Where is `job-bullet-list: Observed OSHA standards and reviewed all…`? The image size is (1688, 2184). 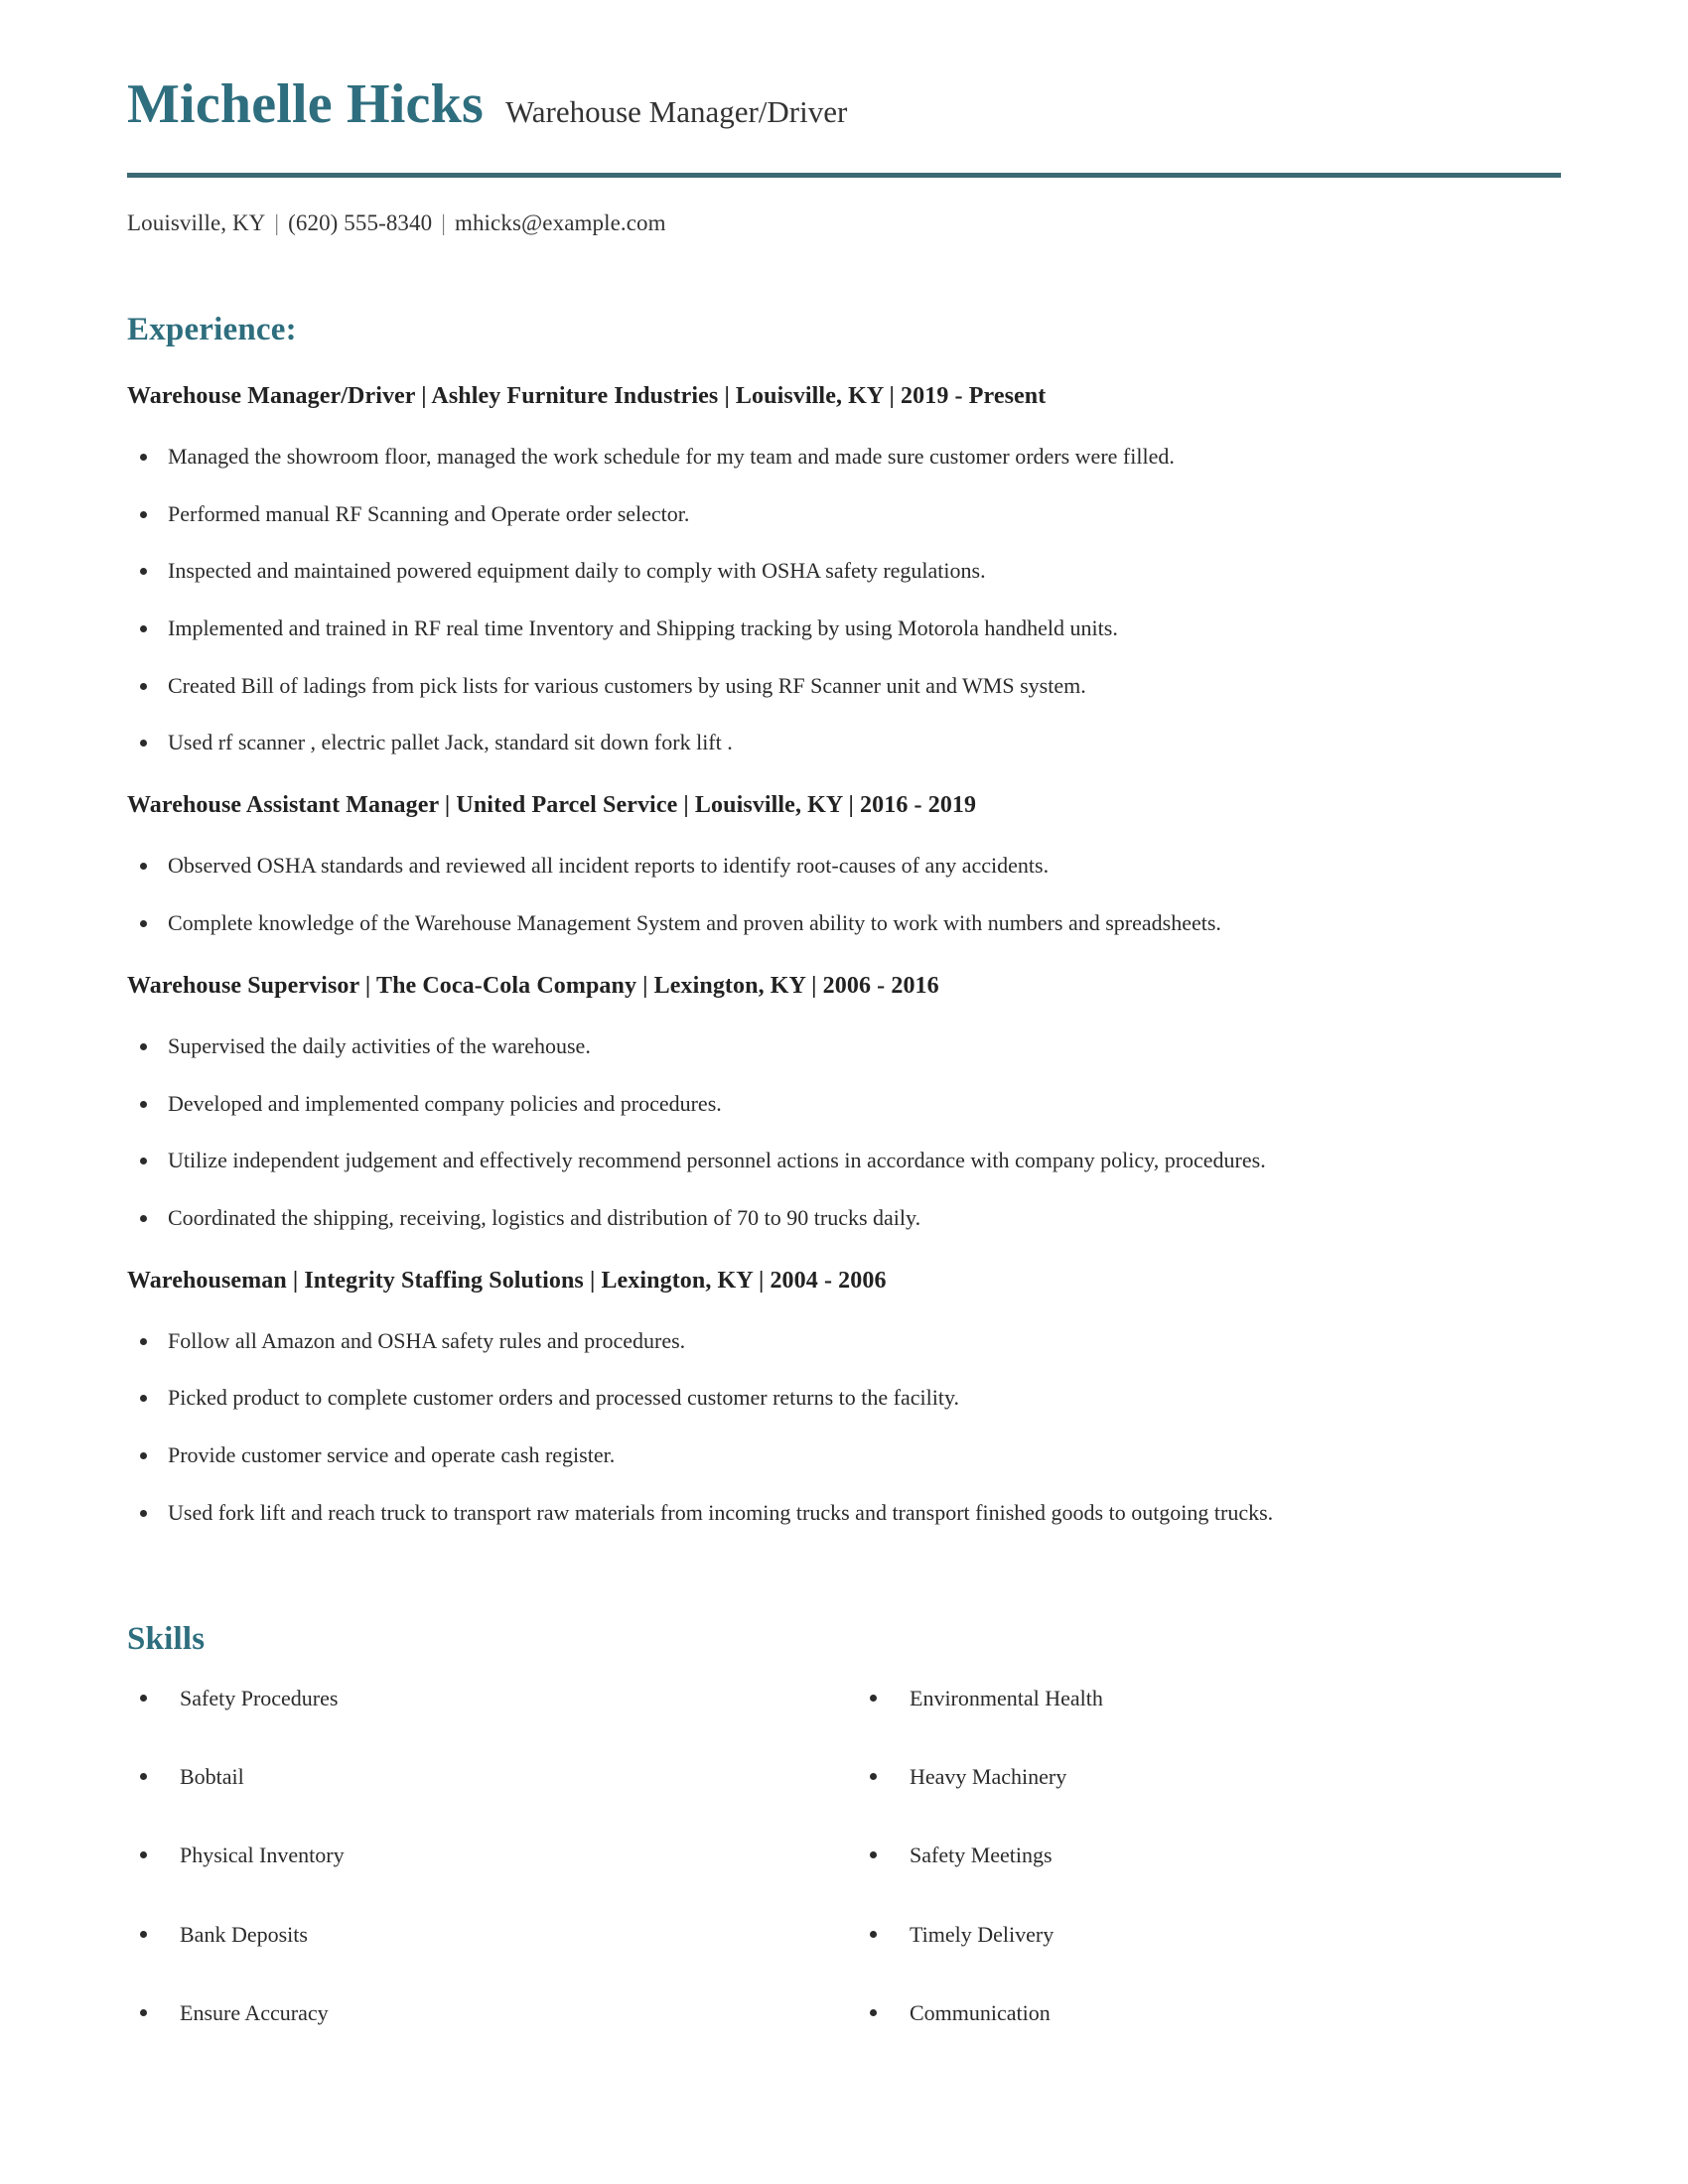
job-bullet-list: Observed OSHA standards and reviewed all… is located at coordinates (844, 894).